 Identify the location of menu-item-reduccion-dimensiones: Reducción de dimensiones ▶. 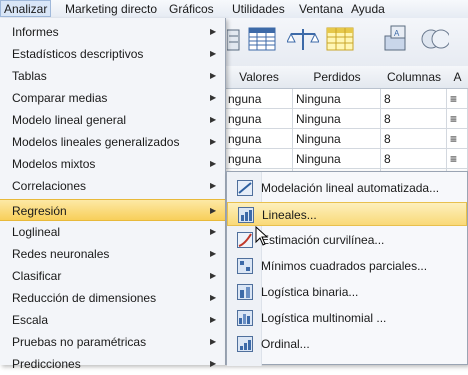
(112, 298).